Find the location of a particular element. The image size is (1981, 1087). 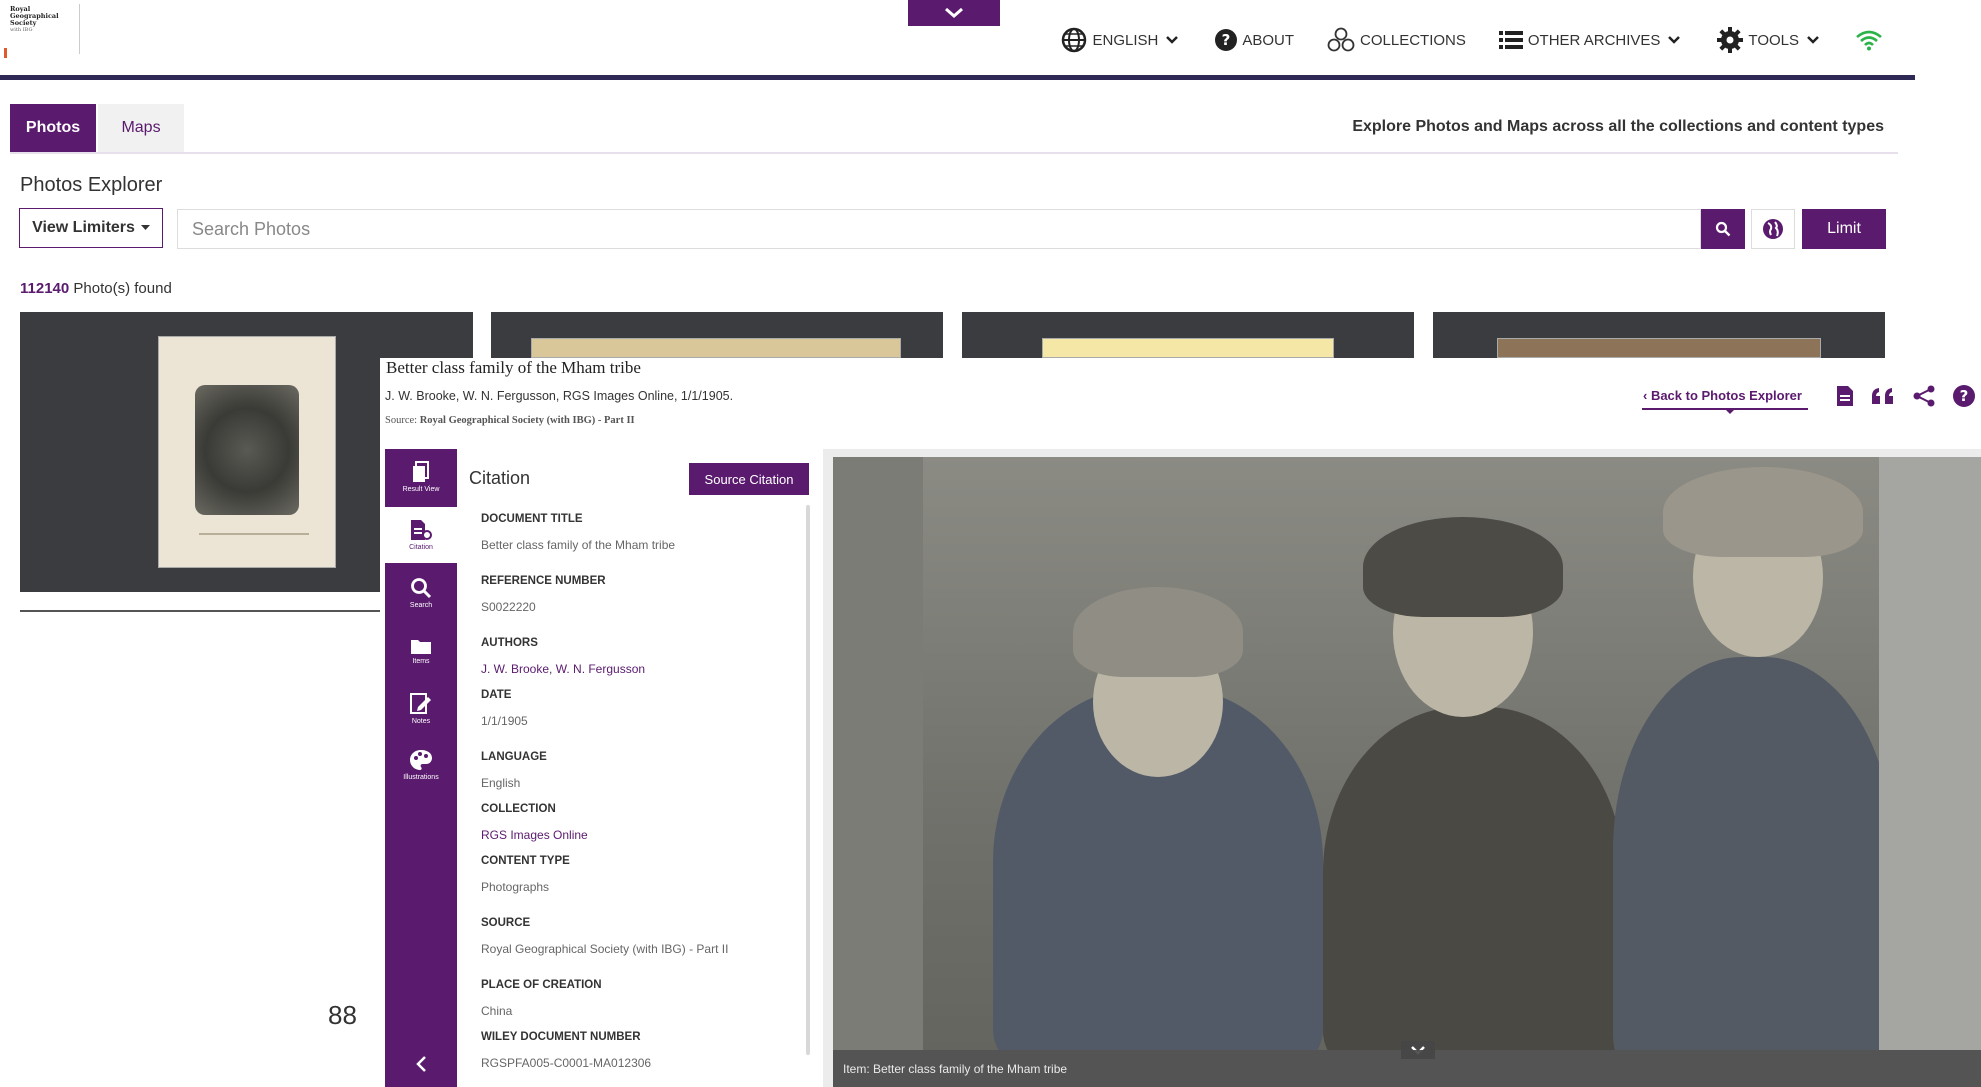

search-input is located at coordinates (939, 229).